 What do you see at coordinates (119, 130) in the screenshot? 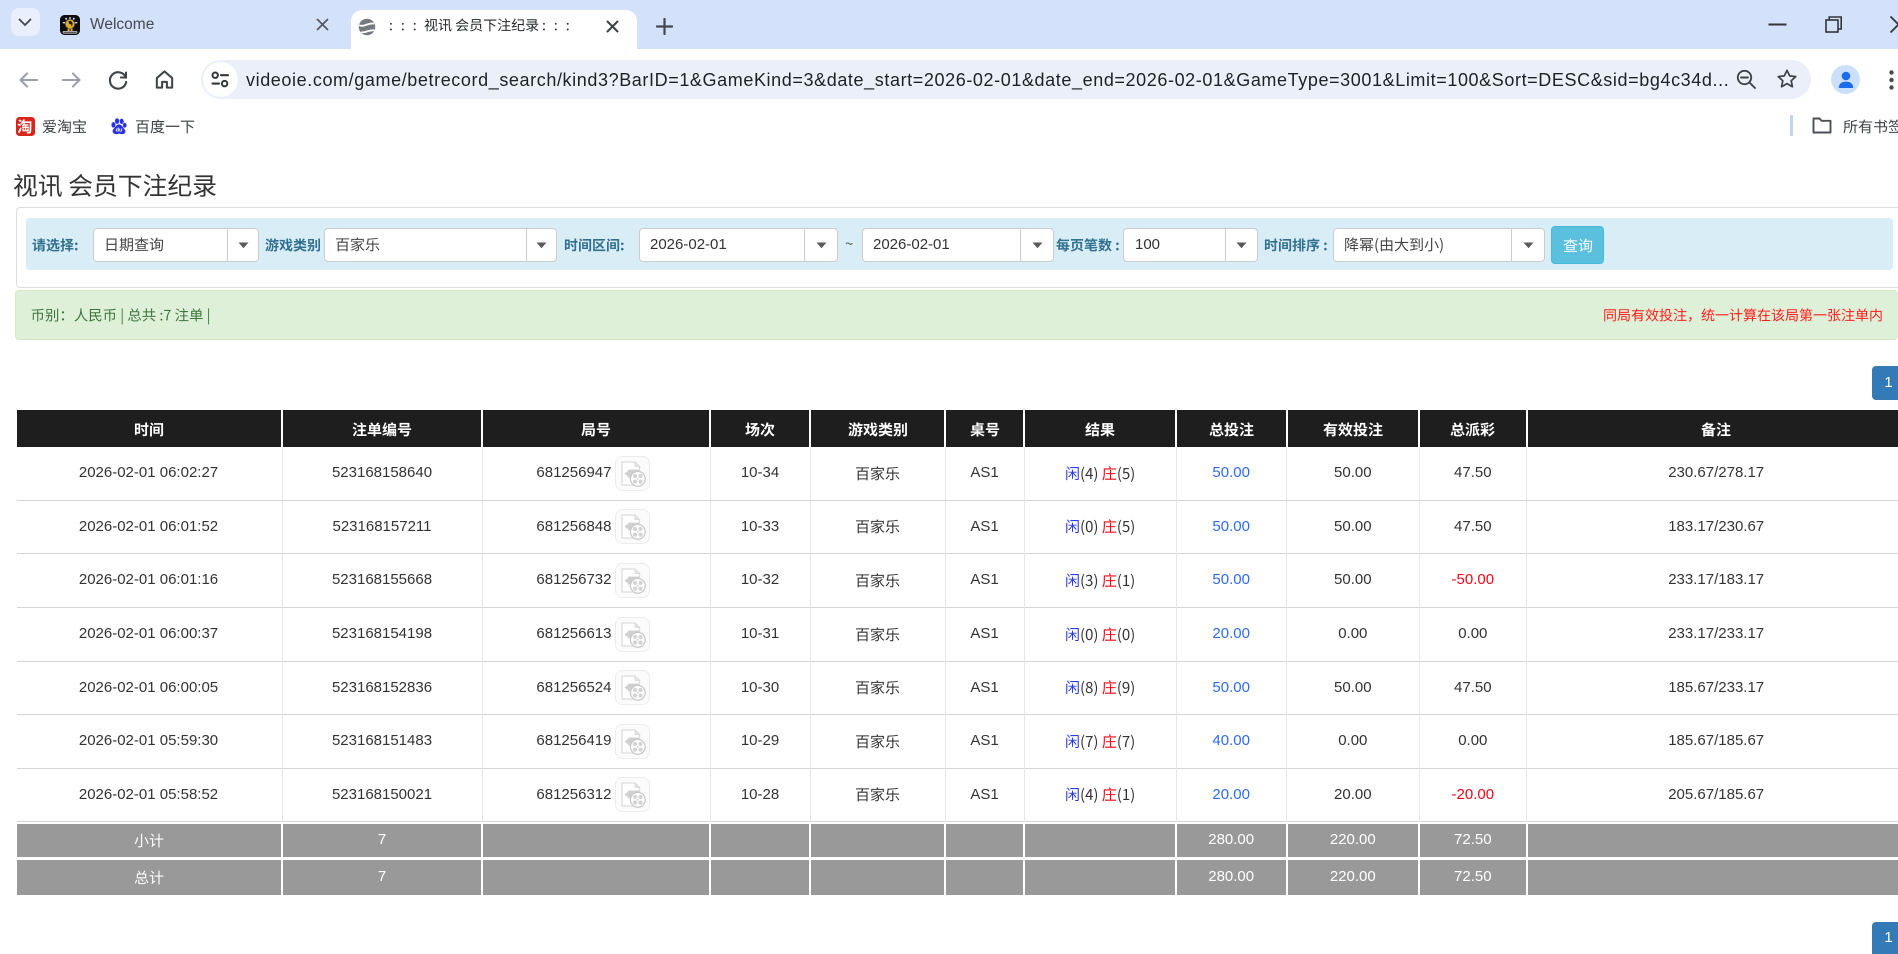
I see `svg-text: du` at bounding box center [119, 130].